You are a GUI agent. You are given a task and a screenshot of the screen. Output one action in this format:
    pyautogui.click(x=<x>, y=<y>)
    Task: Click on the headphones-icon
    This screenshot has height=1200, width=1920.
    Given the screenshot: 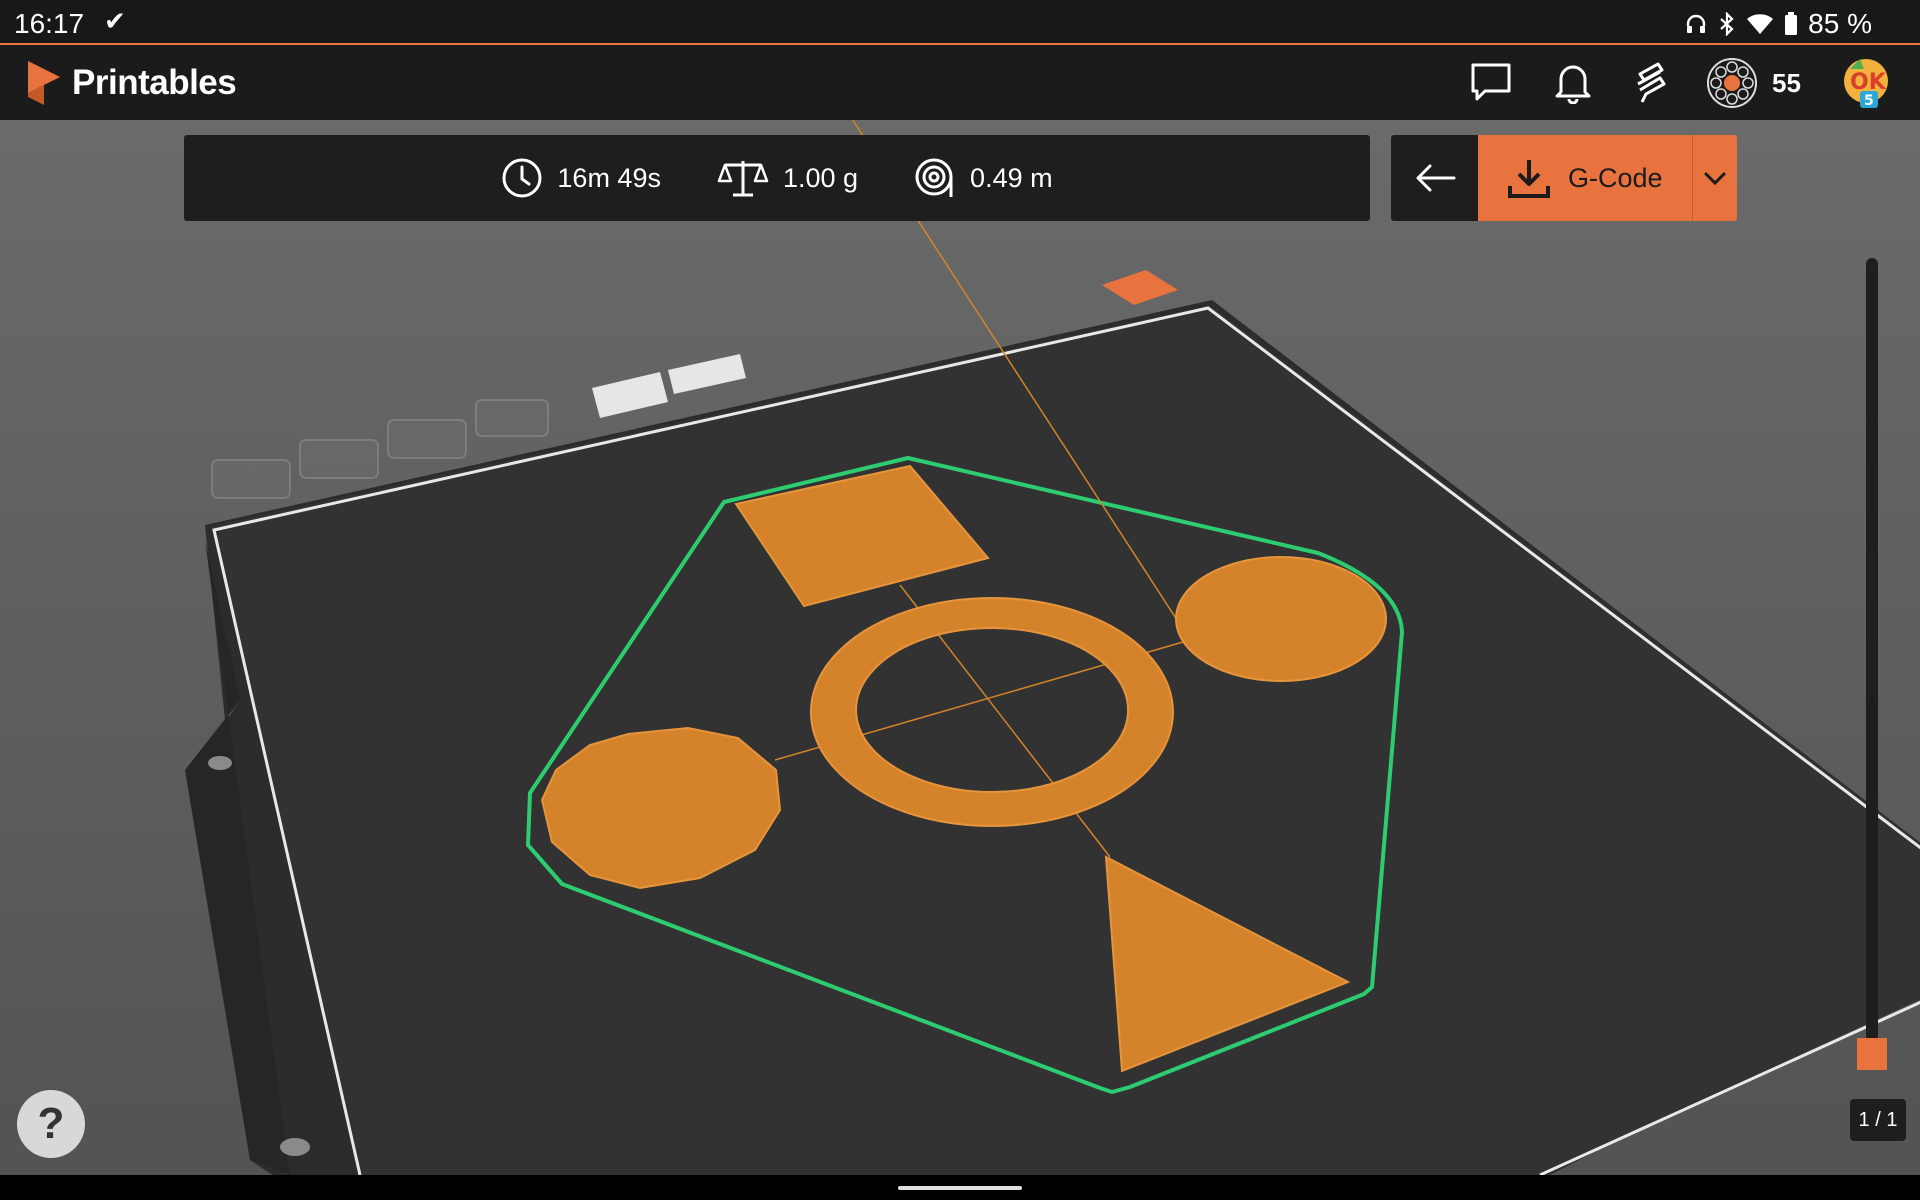 What is the action you would take?
    pyautogui.click(x=1696, y=23)
    